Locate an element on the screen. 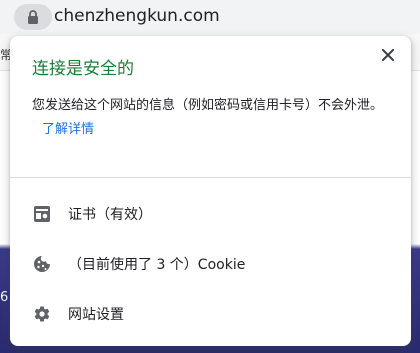 This screenshot has width=420, height=353. background-text: 6 is located at coordinates (4, 297).